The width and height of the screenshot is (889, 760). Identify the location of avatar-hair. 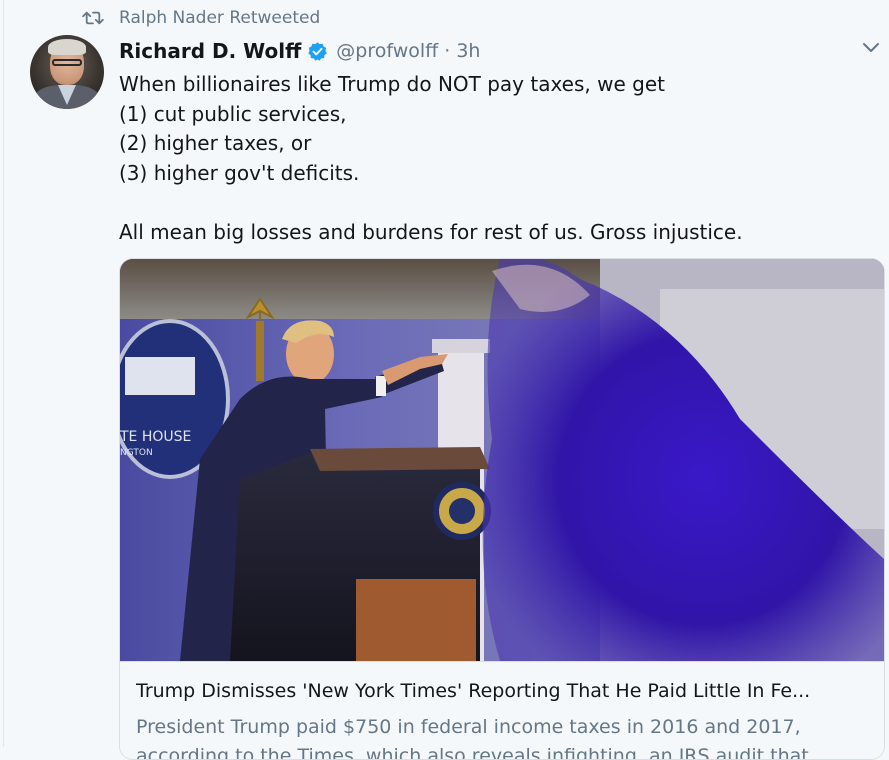
(67, 47).